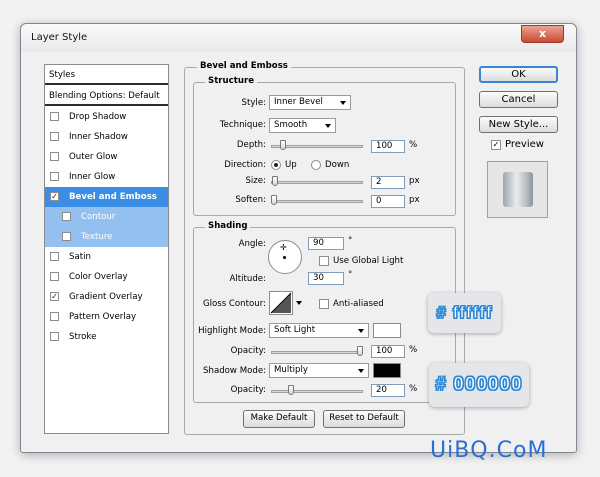 Image resolution: width=600 pixels, height=477 pixels. What do you see at coordinates (251, 145) in the screenshot?
I see `depth-label: Depth:` at bounding box center [251, 145].